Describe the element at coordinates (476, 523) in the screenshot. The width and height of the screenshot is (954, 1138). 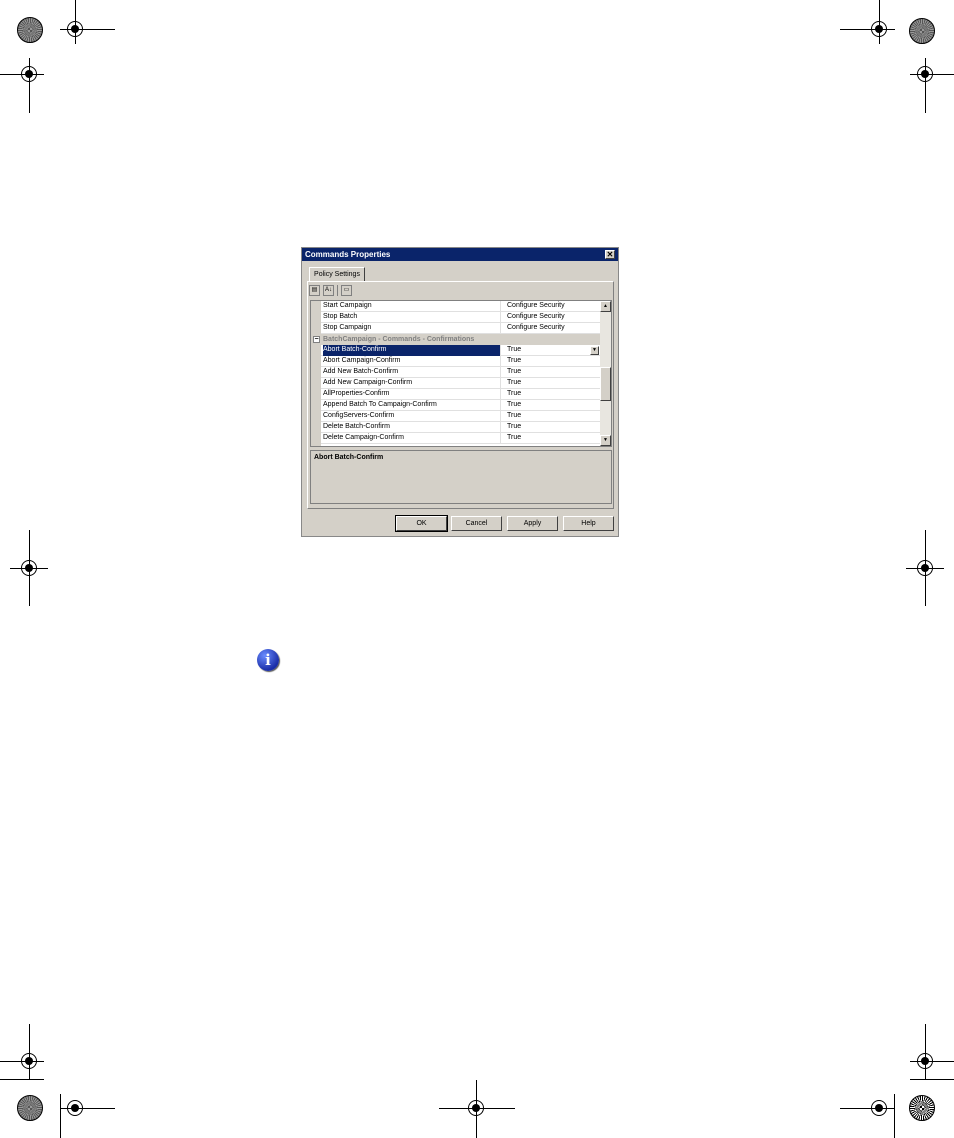
I see `cancel-button: Cancel` at that location.